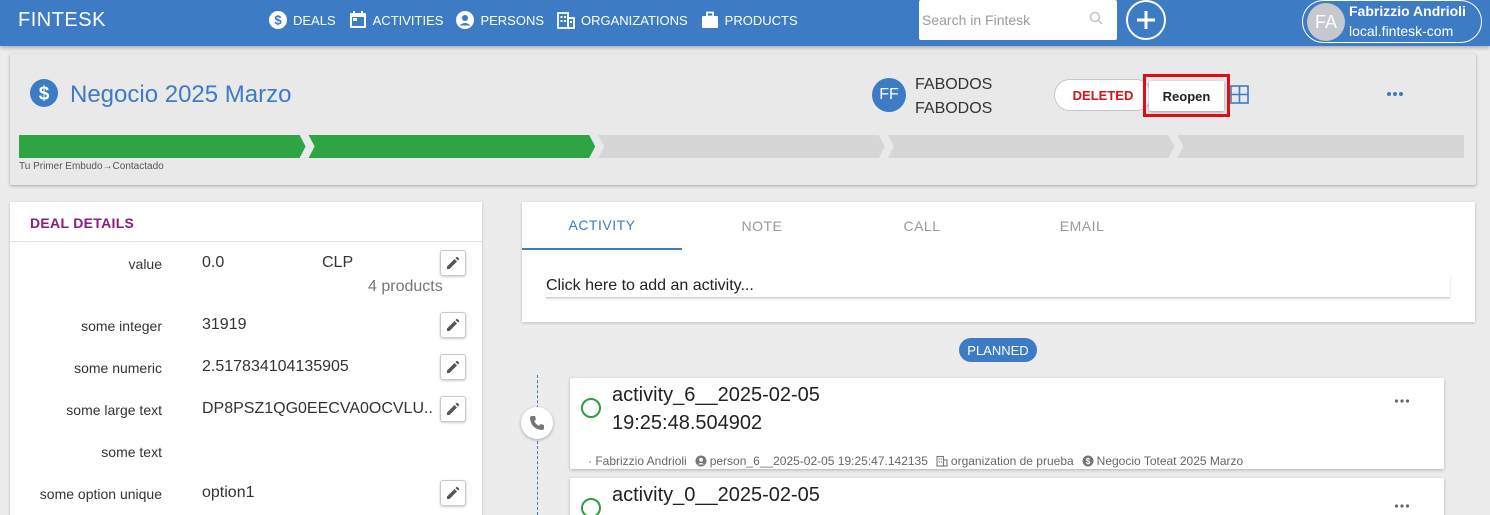 The image size is (1490, 515). I want to click on activity-person: person_6__2025-02-05 19:25:47.142135, so click(811, 461).